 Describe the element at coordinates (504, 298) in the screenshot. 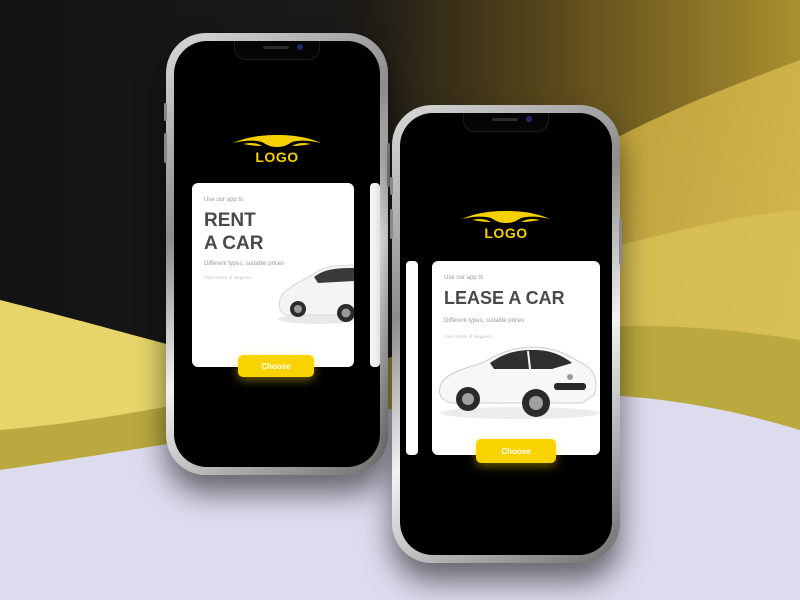

I see `card-title: LEASE A CAR` at that location.